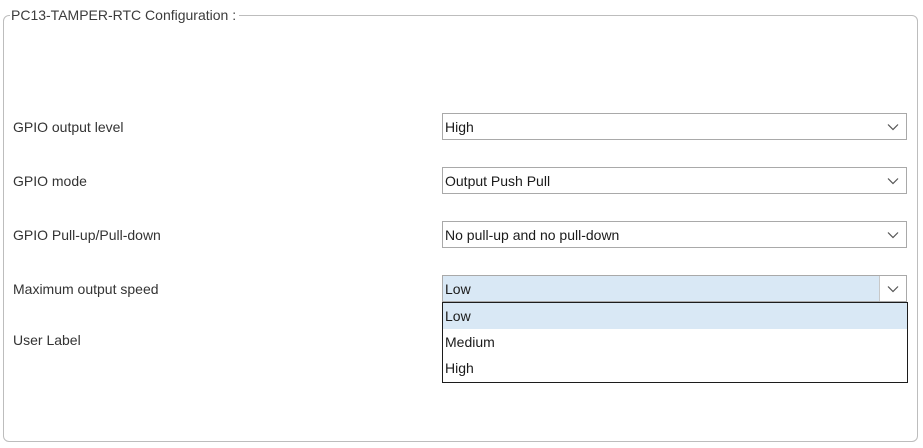 This screenshot has width=923, height=448. What do you see at coordinates (68, 127) in the screenshot?
I see `gpio-output-level-label: GPIO output level` at bounding box center [68, 127].